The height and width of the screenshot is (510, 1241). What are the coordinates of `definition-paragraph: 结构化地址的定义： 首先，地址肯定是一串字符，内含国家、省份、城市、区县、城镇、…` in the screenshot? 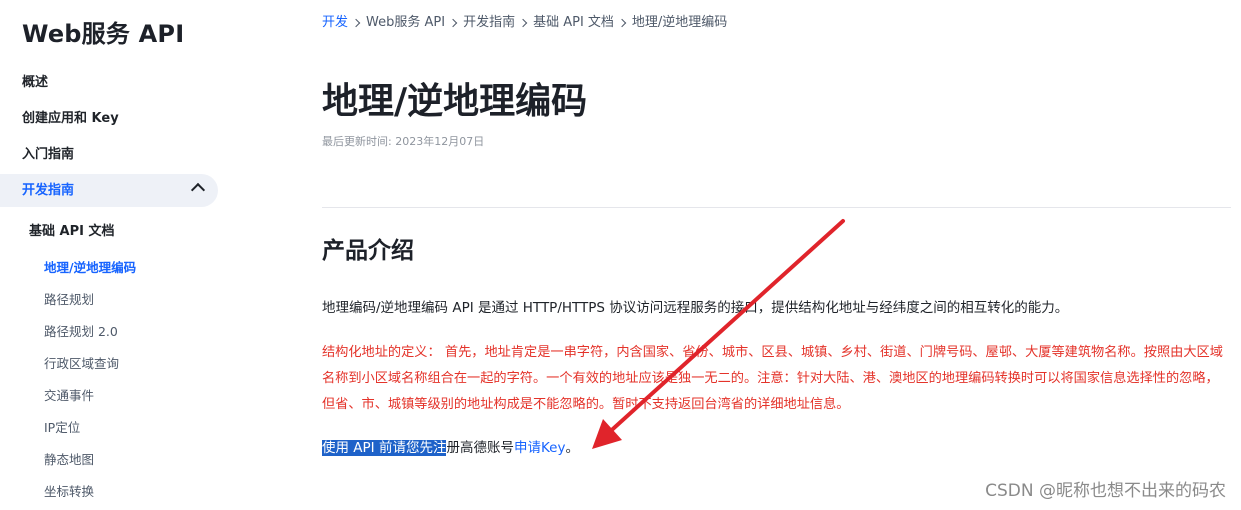 It's located at (772, 378).